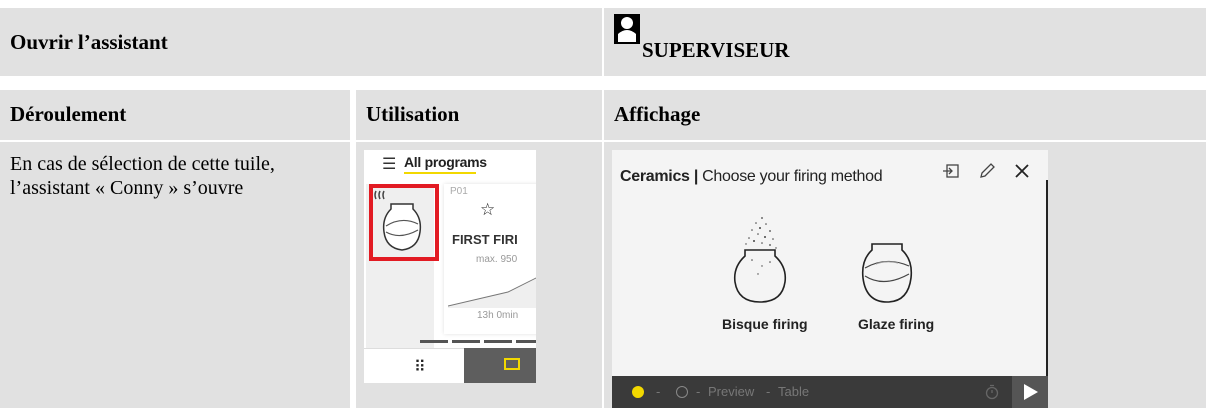 Image resolution: width=1206 pixels, height=408 pixels. I want to click on program-duration: 13h 0min, so click(498, 315).